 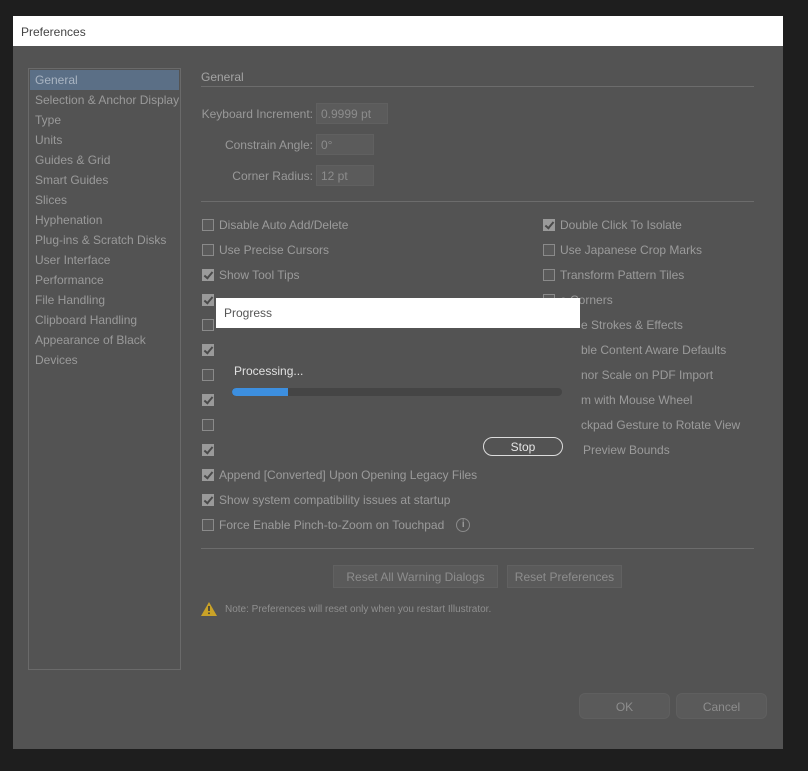 What do you see at coordinates (624, 706) in the screenshot?
I see `ok-button: OK` at bounding box center [624, 706].